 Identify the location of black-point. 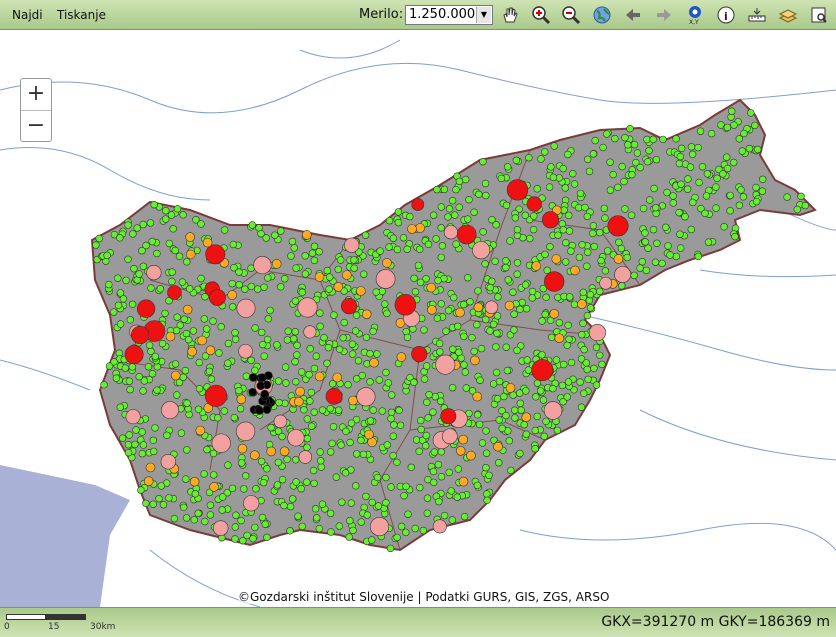
(261, 386).